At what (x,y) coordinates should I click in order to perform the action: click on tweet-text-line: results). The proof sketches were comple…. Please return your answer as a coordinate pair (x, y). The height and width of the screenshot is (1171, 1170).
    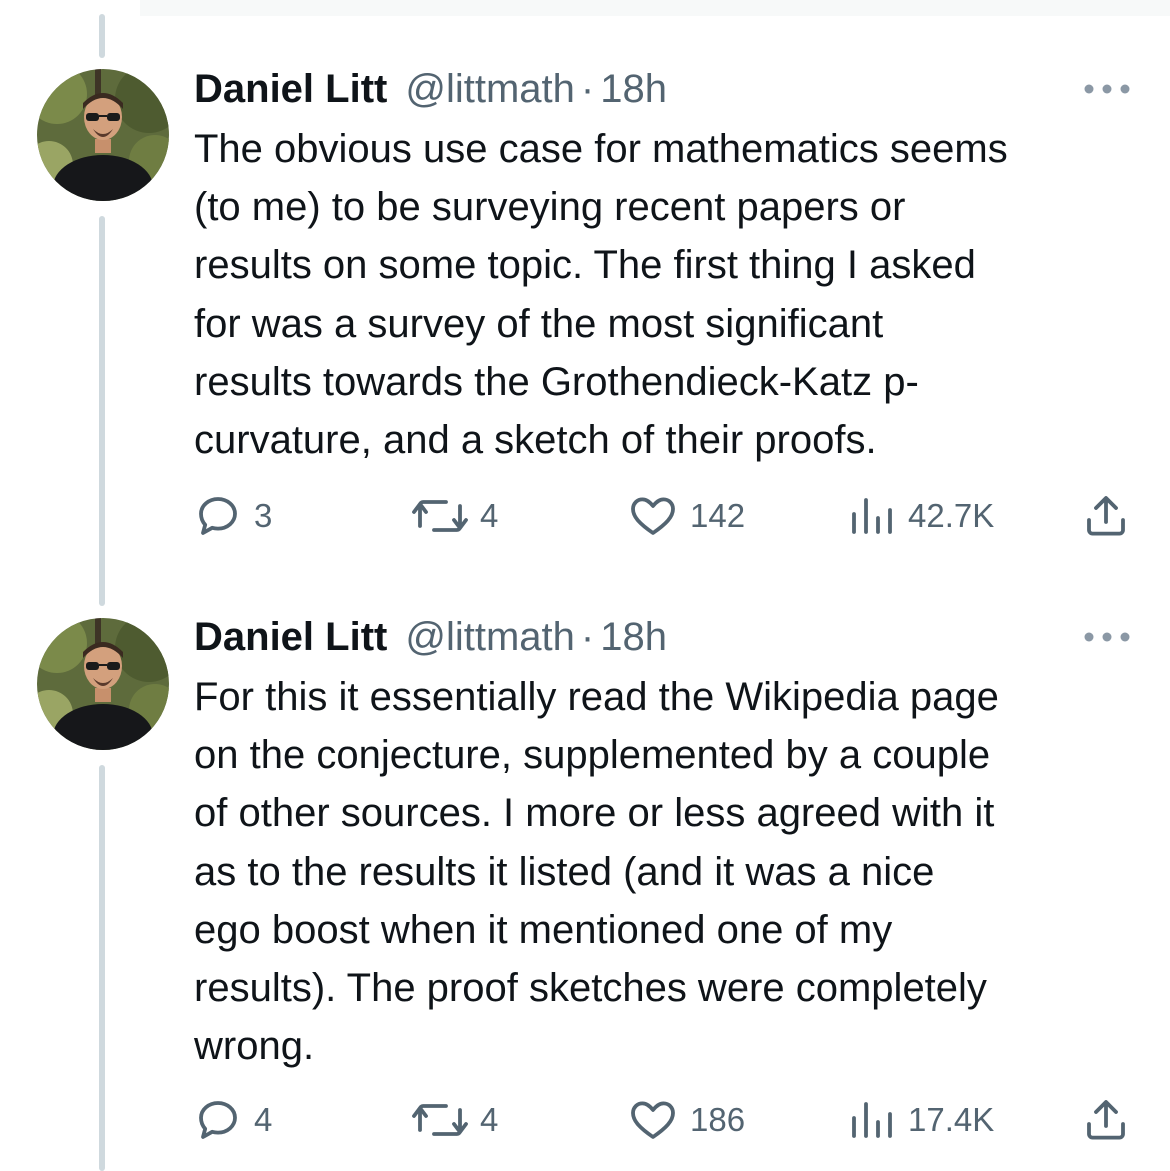
    Looking at the image, I should click on (590, 988).